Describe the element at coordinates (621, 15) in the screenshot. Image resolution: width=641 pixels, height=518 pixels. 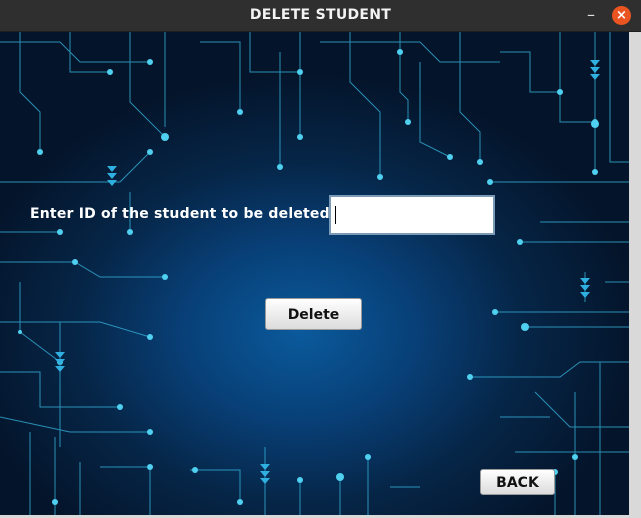
I see `close-icon: ×` at that location.